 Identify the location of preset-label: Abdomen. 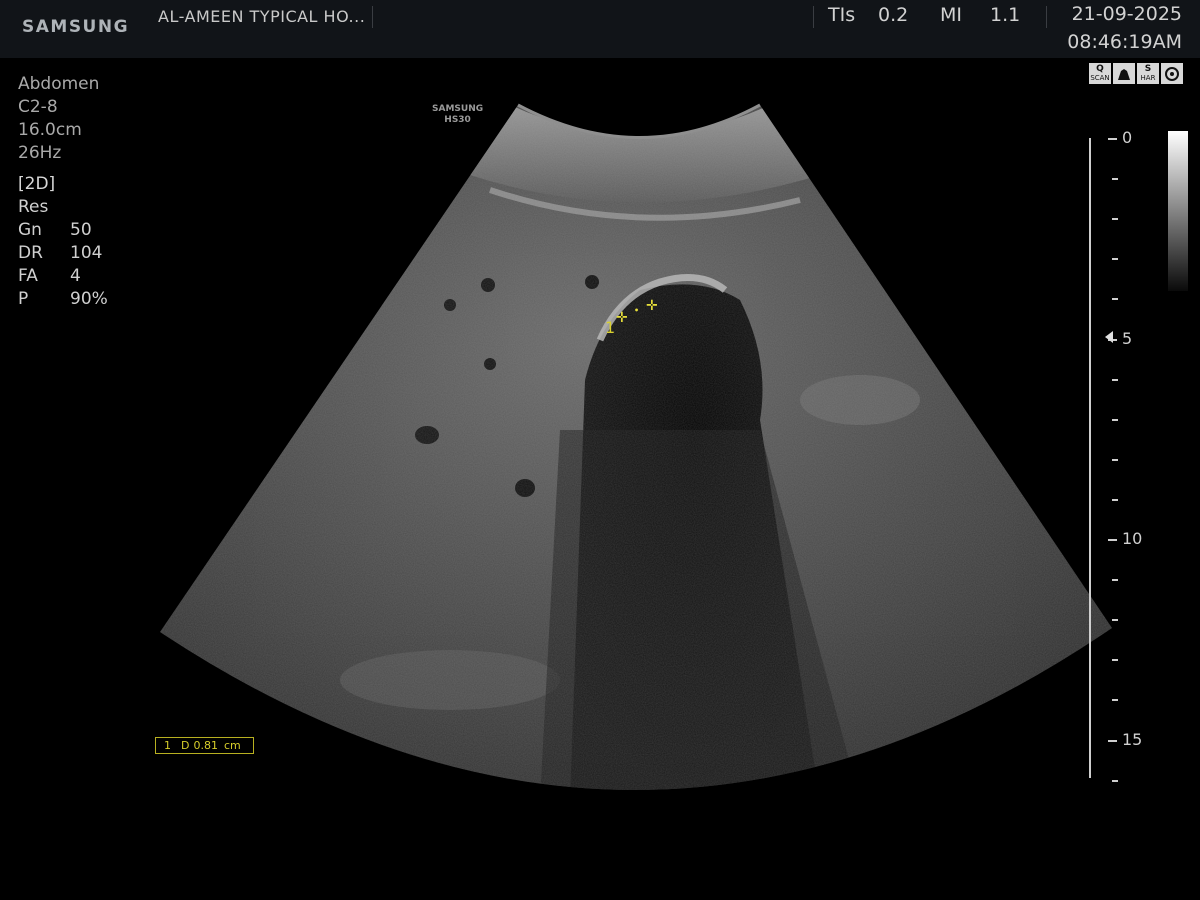
(59, 84).